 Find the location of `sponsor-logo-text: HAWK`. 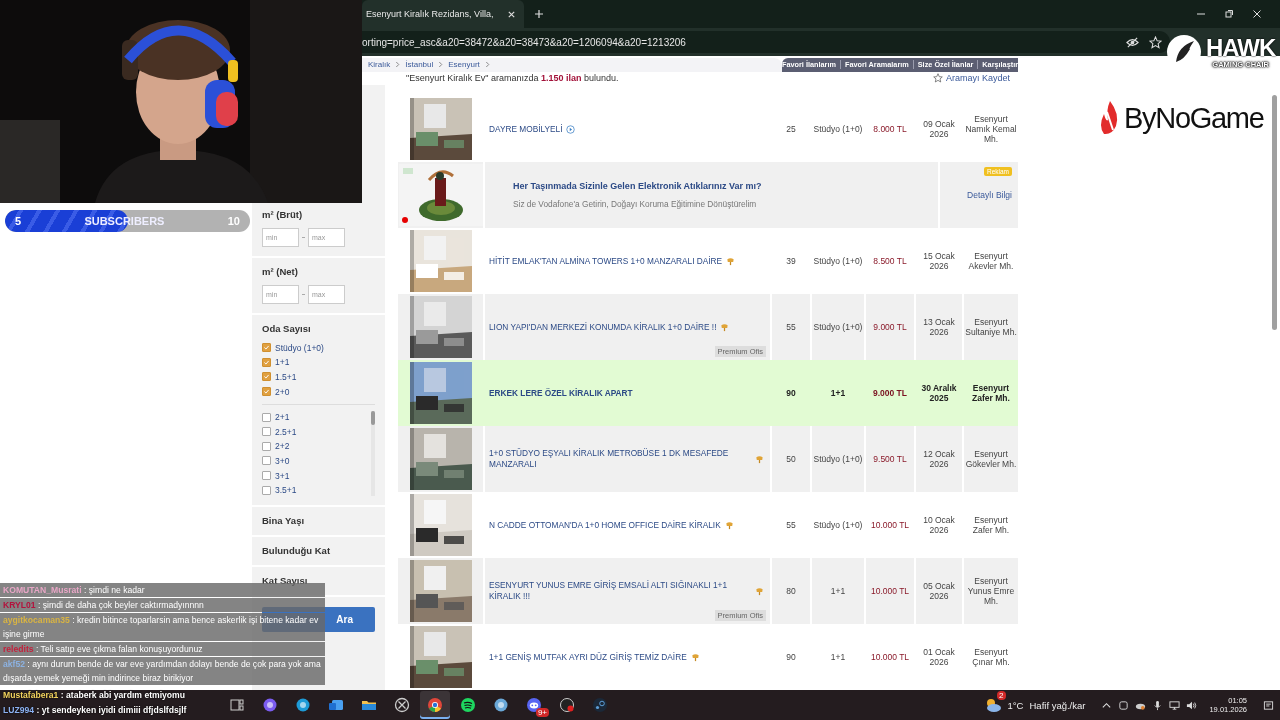

sponsor-logo-text: HAWK is located at coordinates (1241, 47).